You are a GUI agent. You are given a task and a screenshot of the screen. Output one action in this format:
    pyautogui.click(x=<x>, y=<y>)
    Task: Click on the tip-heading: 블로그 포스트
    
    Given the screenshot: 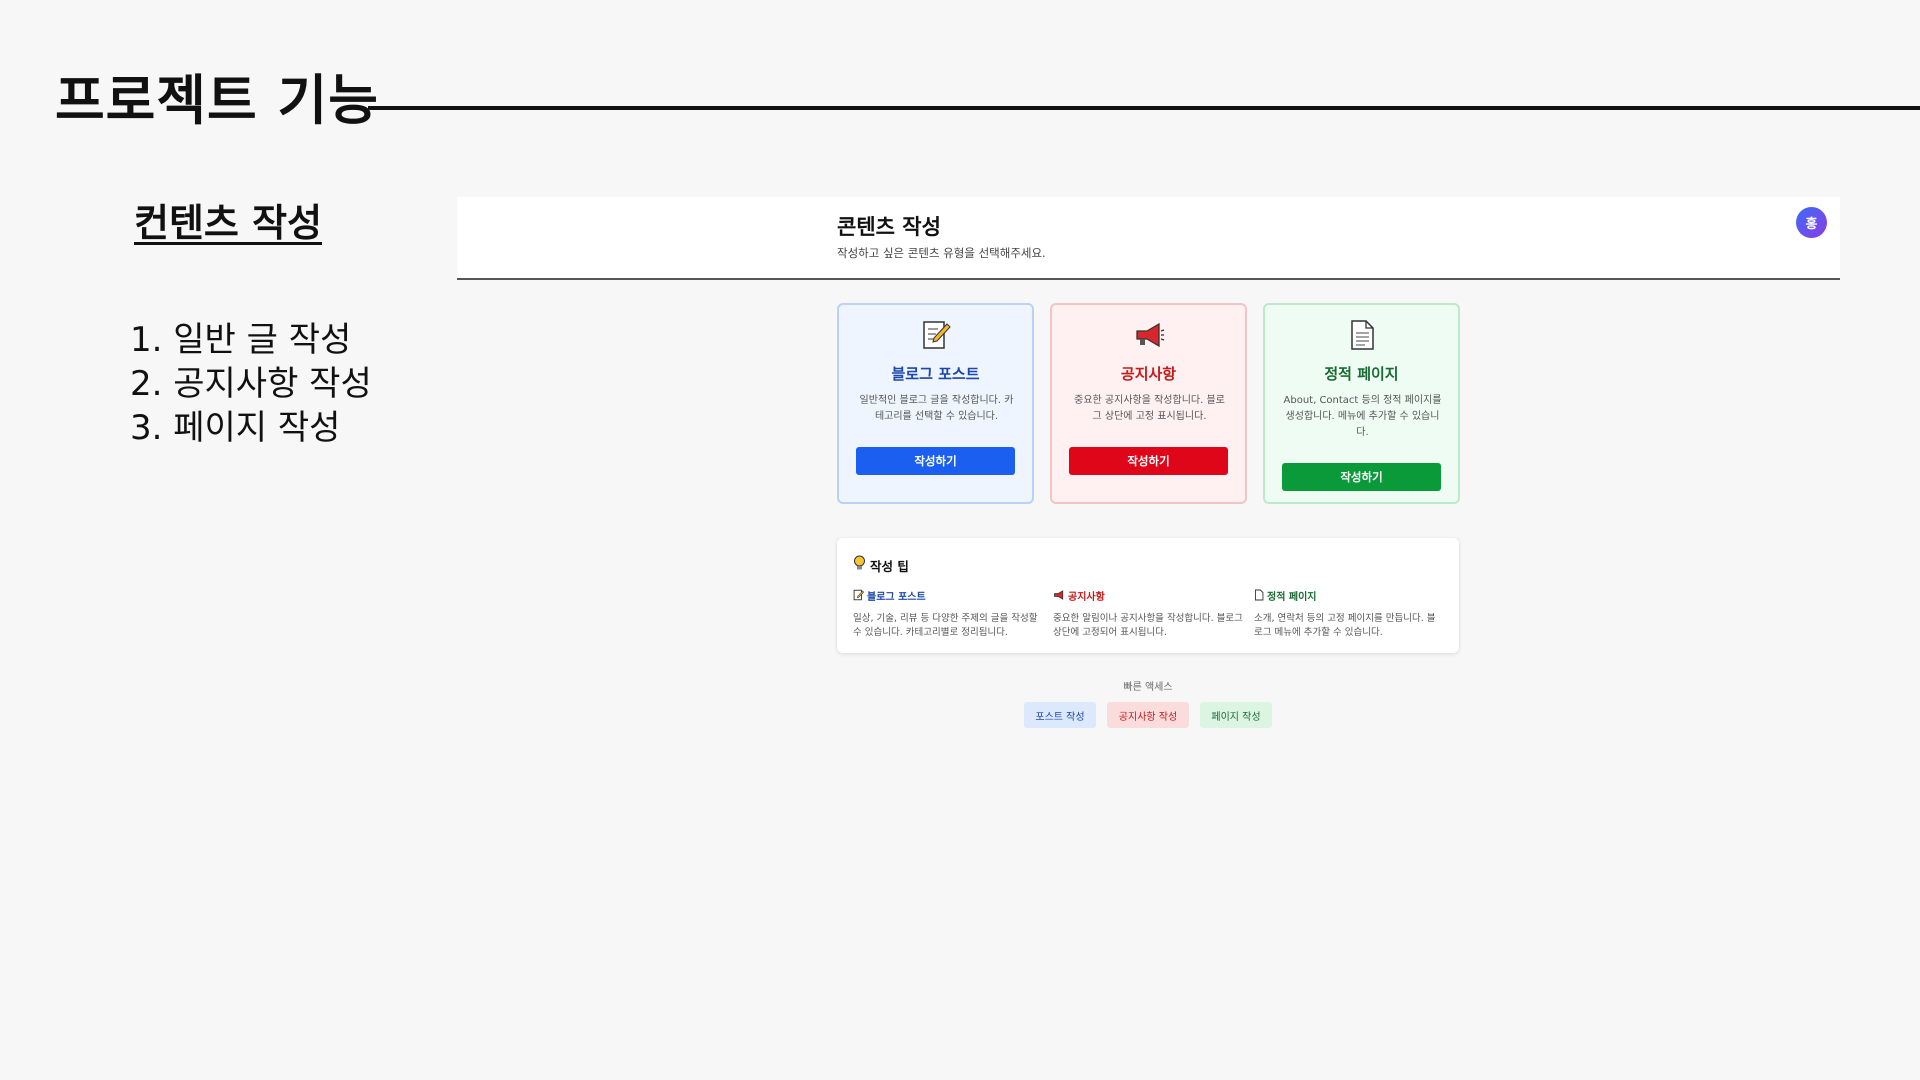 What is the action you would take?
    pyautogui.click(x=948, y=595)
    